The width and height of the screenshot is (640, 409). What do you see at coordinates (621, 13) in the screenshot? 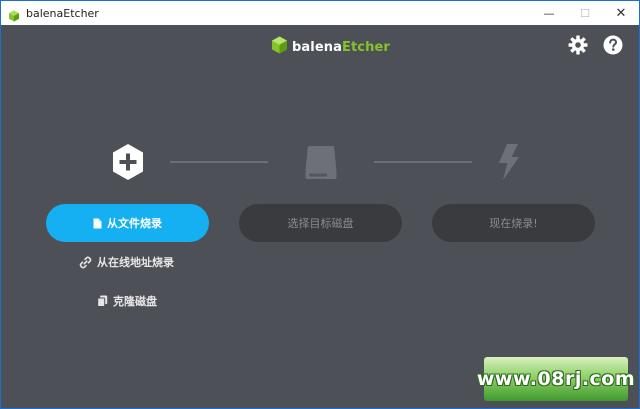
I see `close-button: ✕` at bounding box center [621, 13].